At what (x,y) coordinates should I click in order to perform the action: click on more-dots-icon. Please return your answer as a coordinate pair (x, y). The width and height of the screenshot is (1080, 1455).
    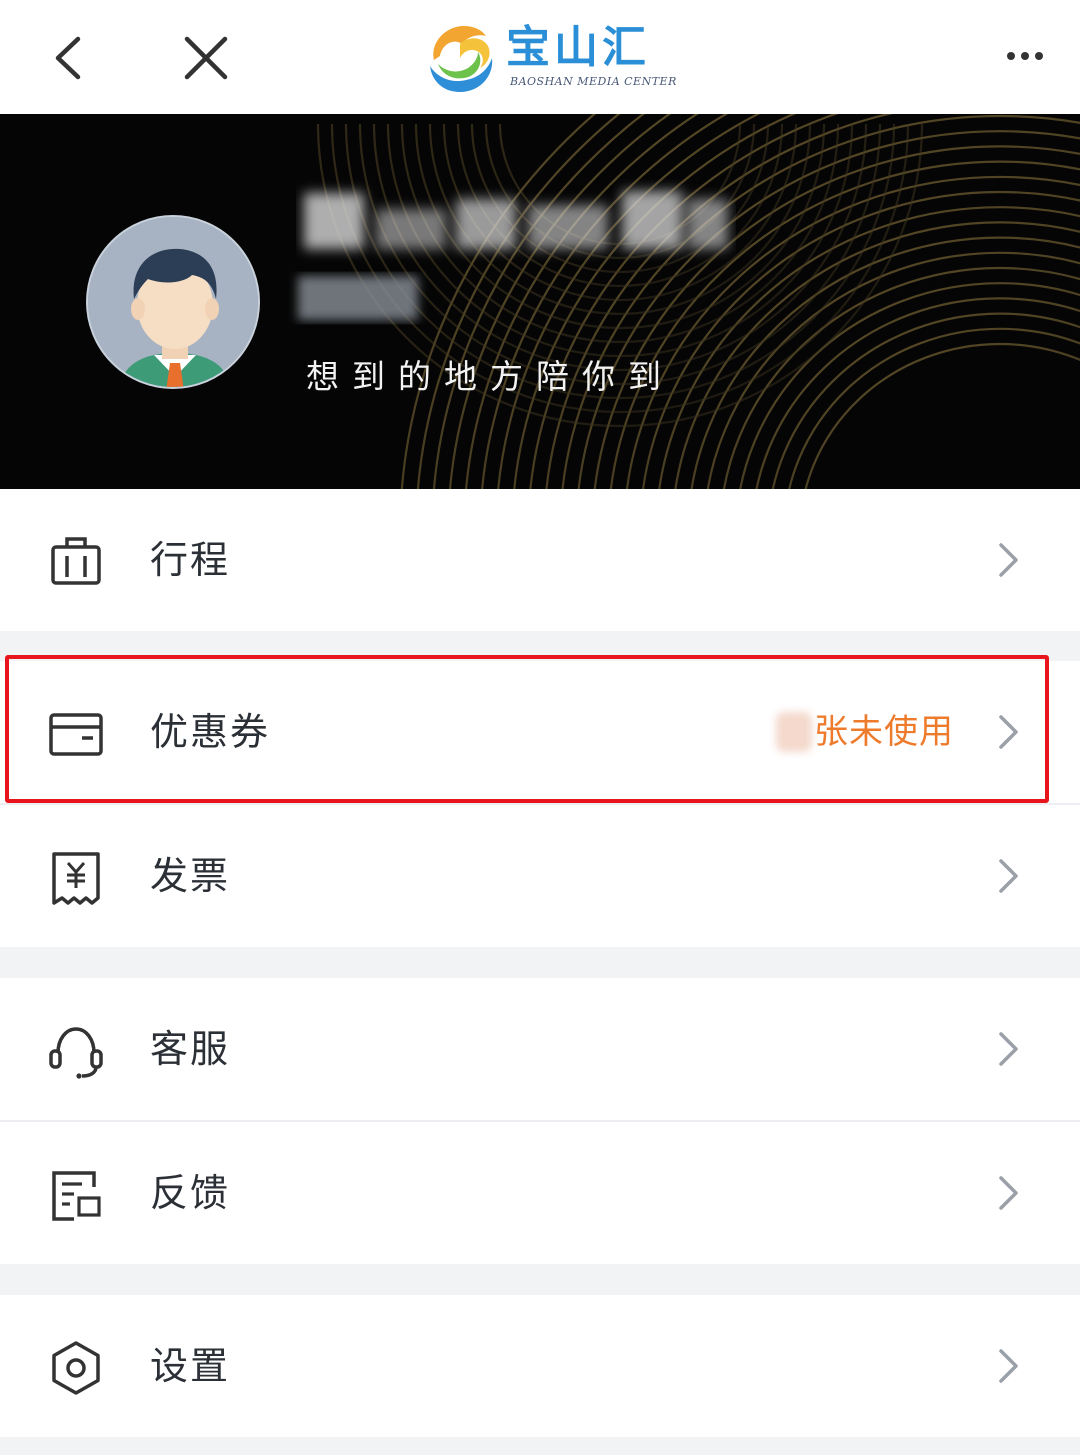
    Looking at the image, I should click on (1025, 56).